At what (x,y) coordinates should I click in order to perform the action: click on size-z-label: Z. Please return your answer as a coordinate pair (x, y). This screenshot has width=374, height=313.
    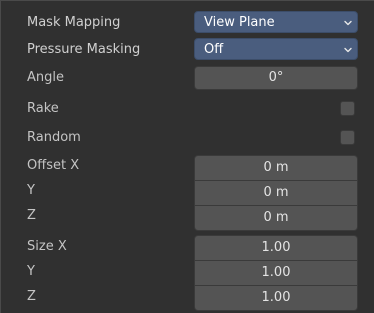
    Looking at the image, I should click on (31, 296).